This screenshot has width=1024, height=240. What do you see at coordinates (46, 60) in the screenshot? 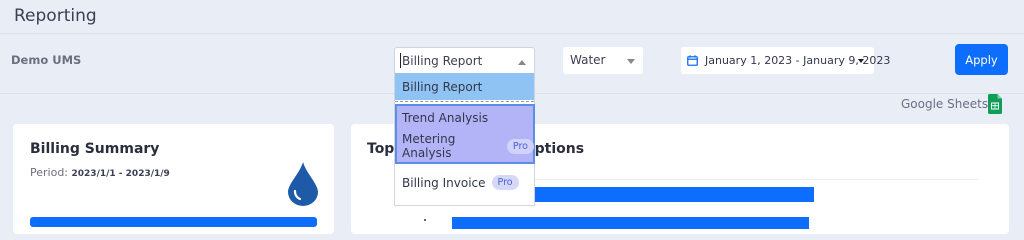
I see `organization-name: Demo UMS` at bounding box center [46, 60].